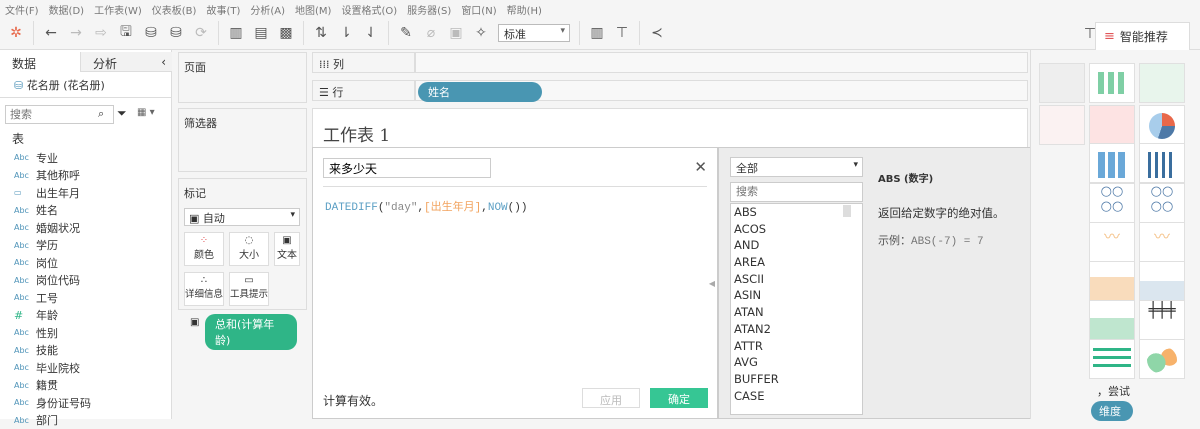 The image size is (1200, 429). Describe the element at coordinates (1162, 125) in the screenshot. I see `chart-thumb-pie` at that location.